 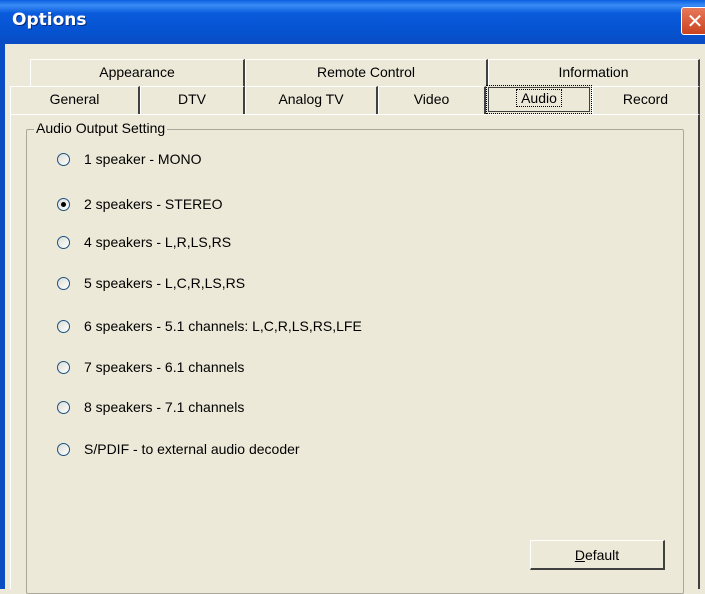 I want to click on tab-audio: Audio, so click(x=539, y=99).